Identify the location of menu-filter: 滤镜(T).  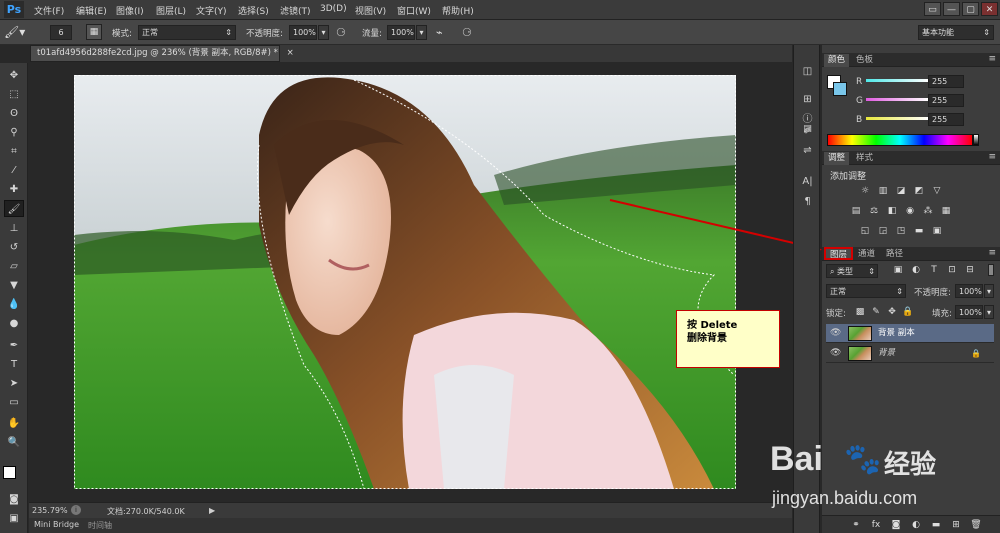
(295, 10).